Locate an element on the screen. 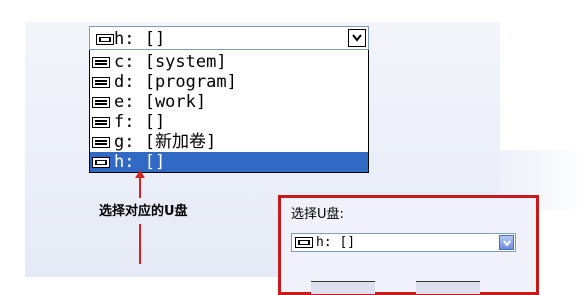 The height and width of the screenshot is (295, 588). annotation-text: 选择对应的U盘 is located at coordinates (143, 211).